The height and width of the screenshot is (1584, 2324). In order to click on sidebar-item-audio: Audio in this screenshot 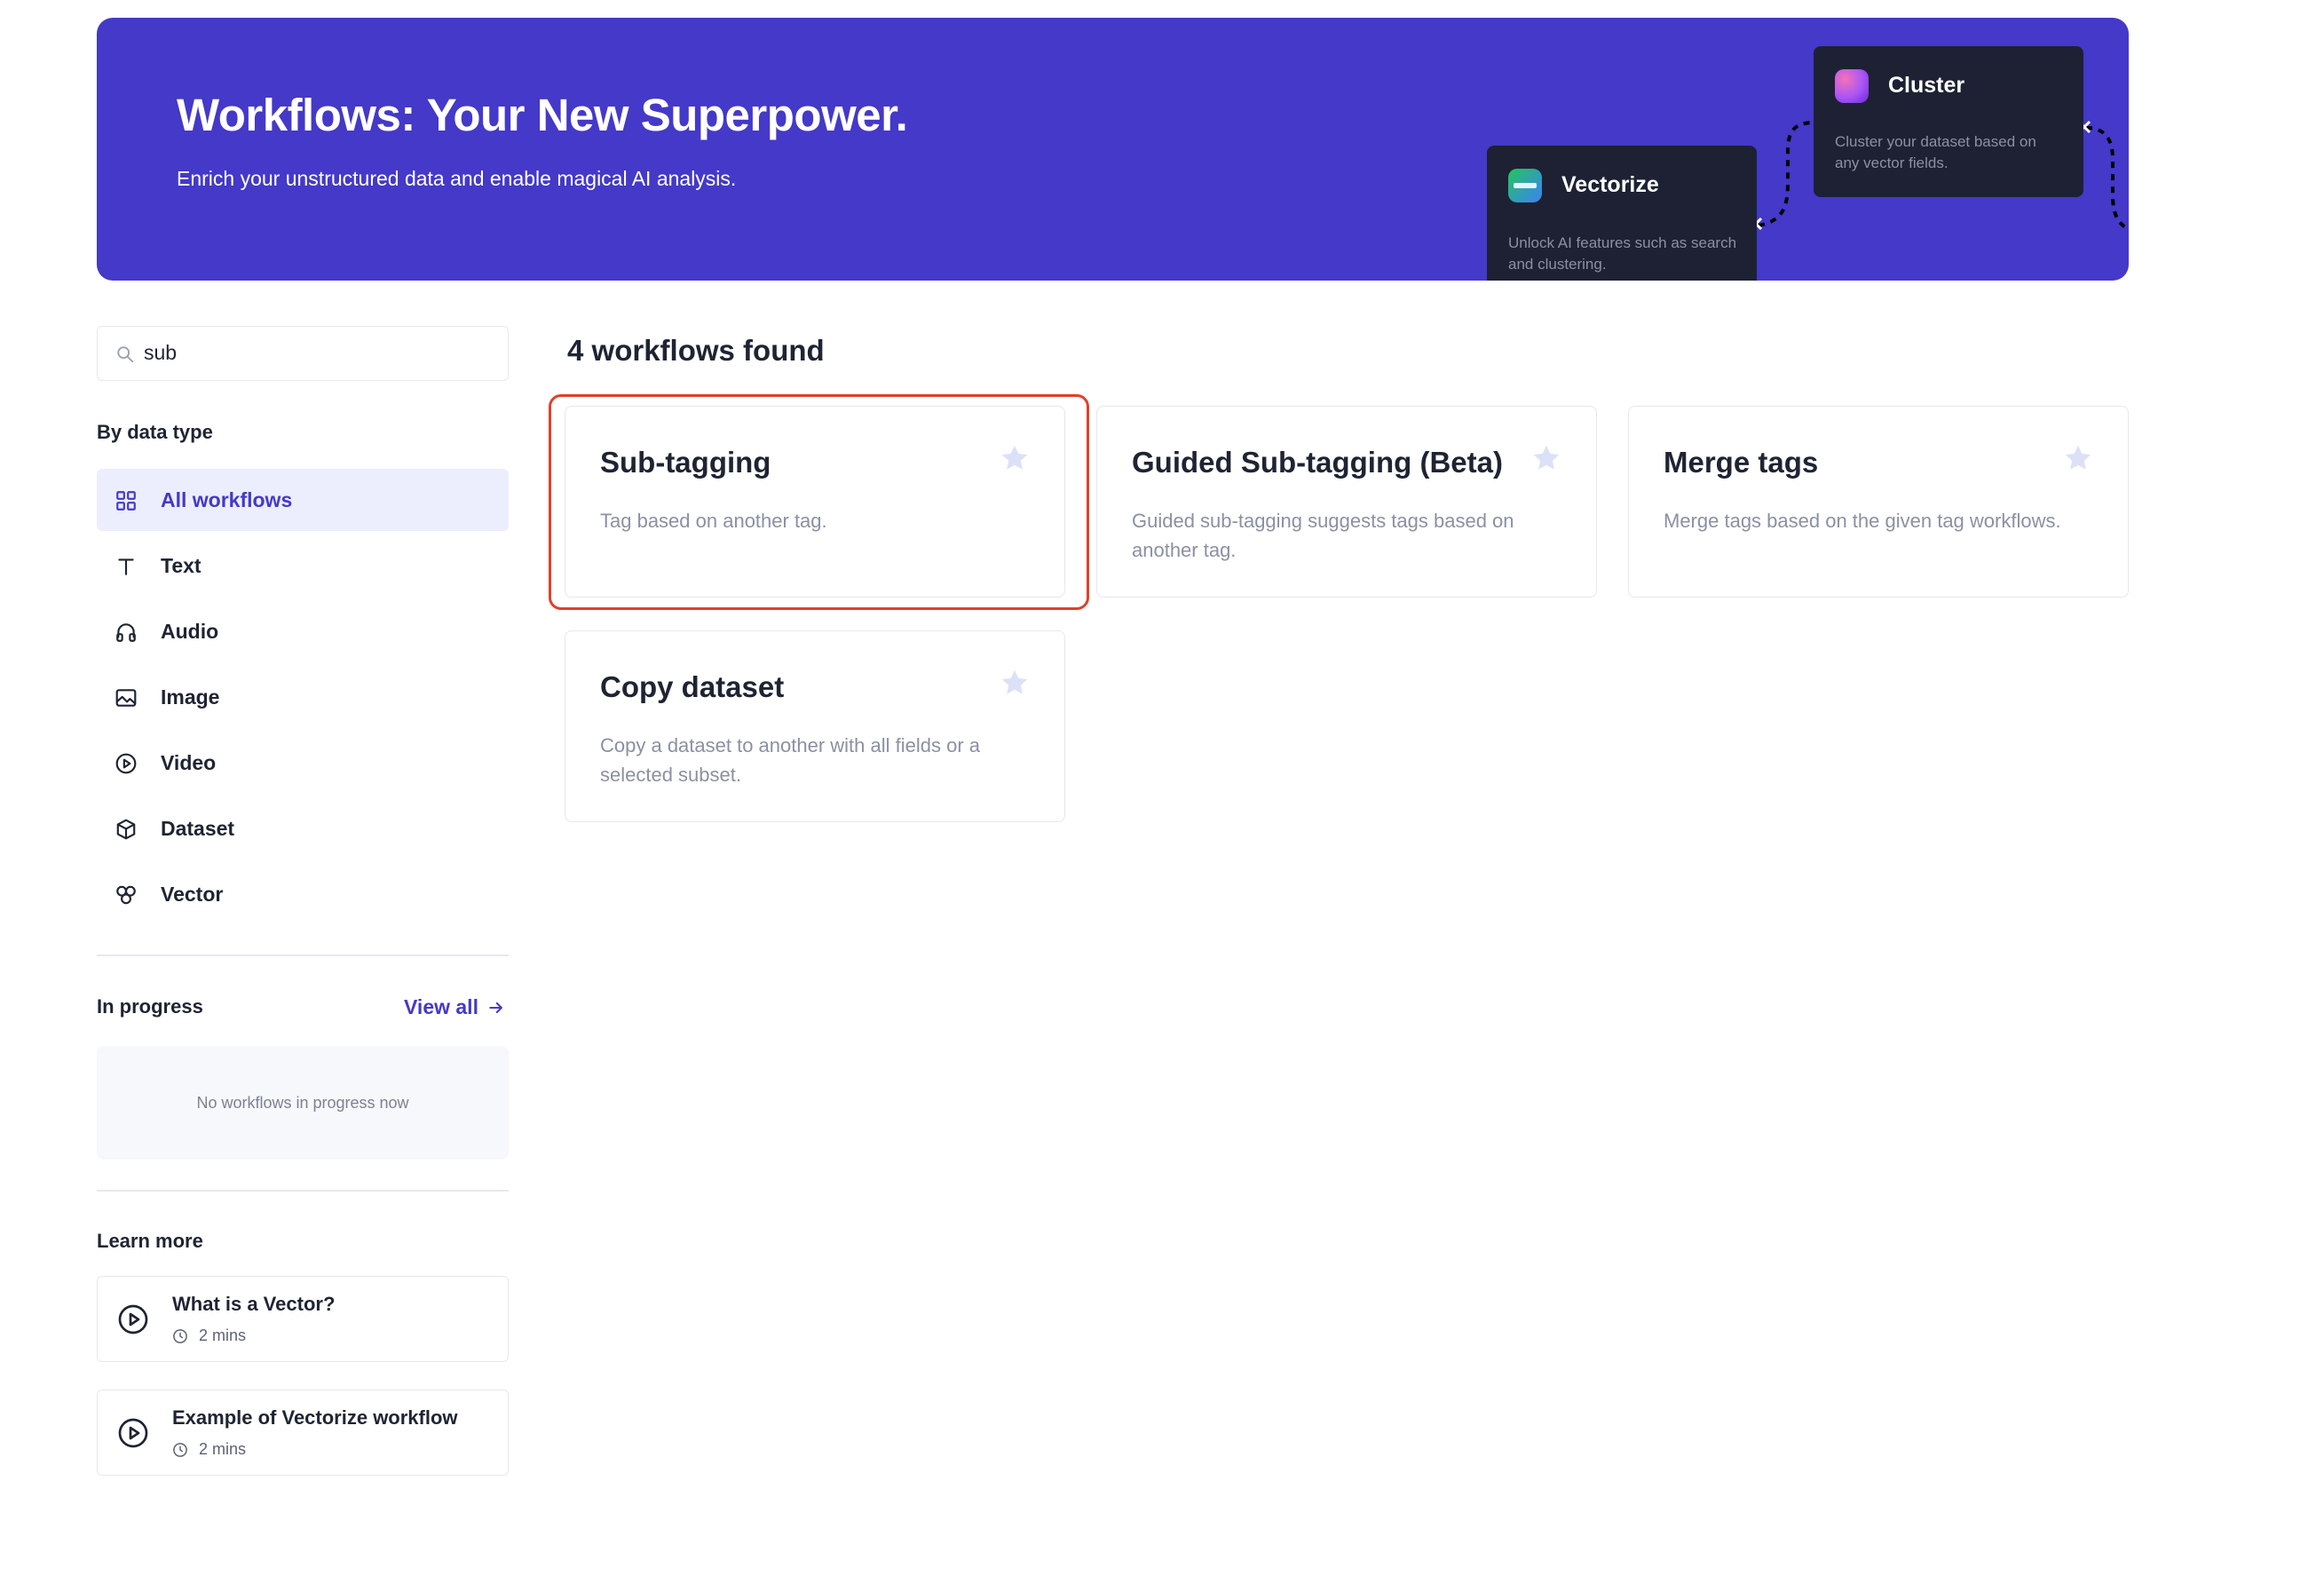, I will do `click(303, 631)`.